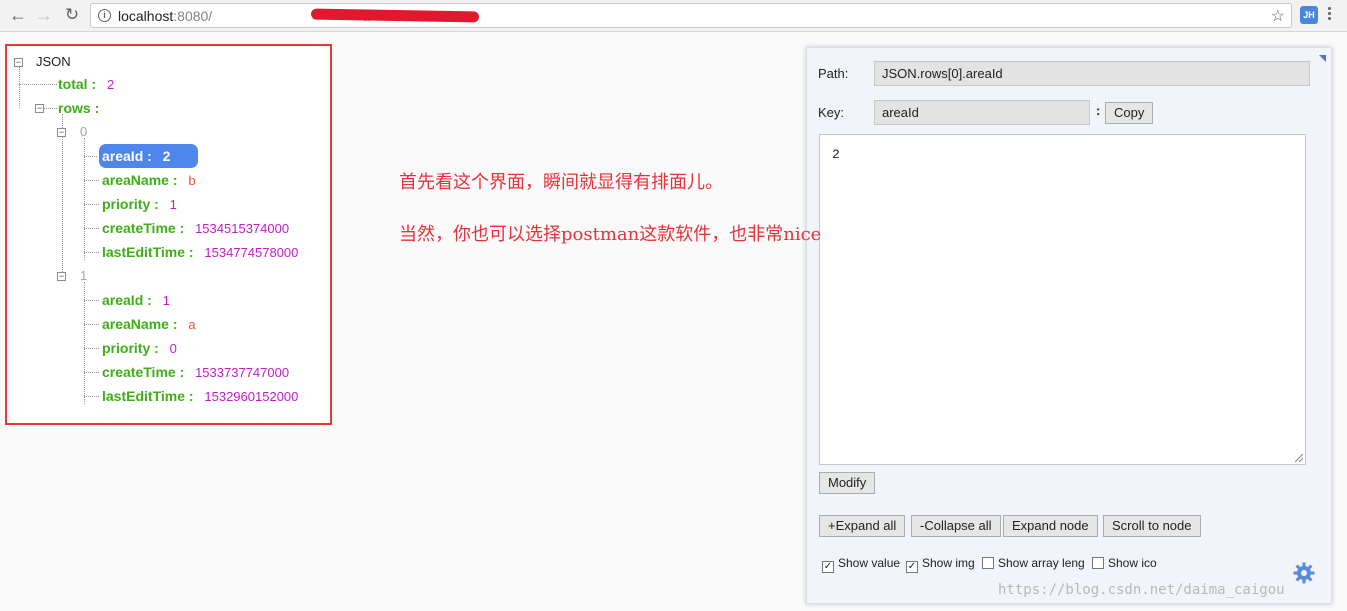 The image size is (1347, 611). What do you see at coordinates (195, 372) in the screenshot?
I see `tree-node-field: createTime : 1533737747000` at bounding box center [195, 372].